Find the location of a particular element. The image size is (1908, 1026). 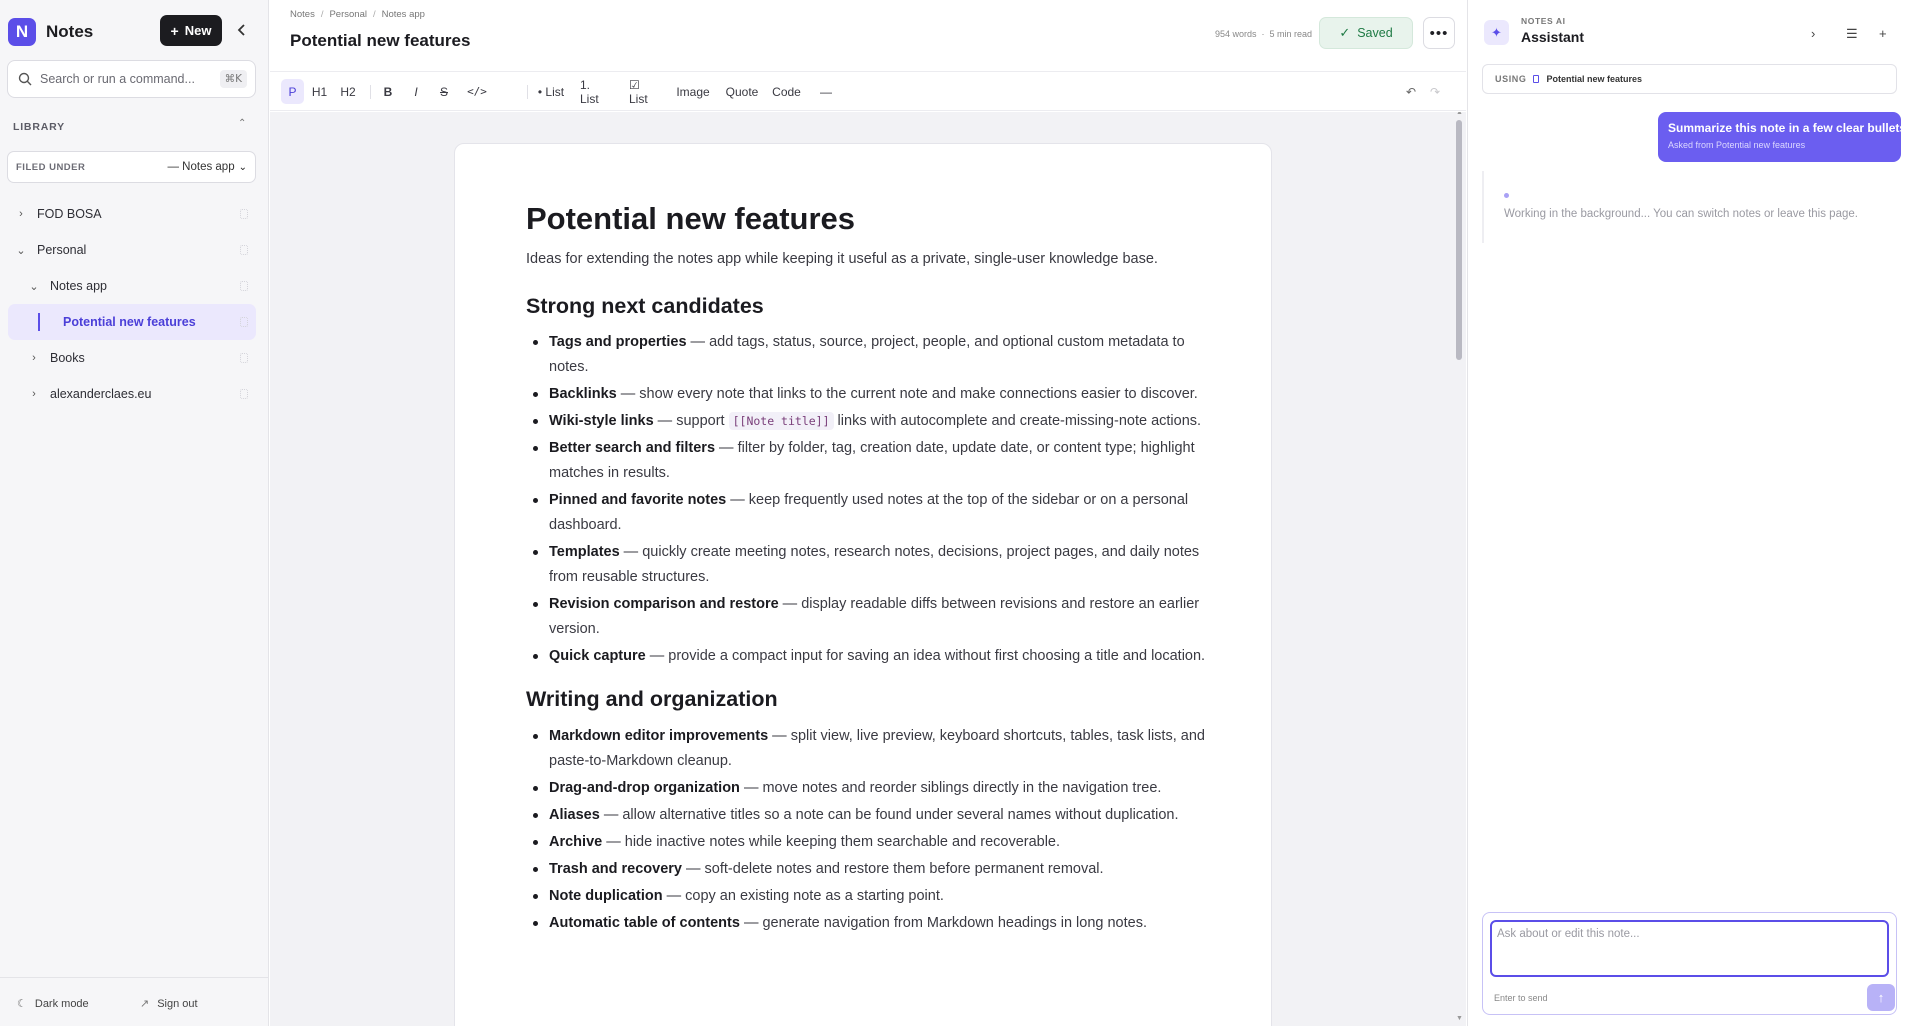

list-item-term: Quick capture is located at coordinates (597, 656).